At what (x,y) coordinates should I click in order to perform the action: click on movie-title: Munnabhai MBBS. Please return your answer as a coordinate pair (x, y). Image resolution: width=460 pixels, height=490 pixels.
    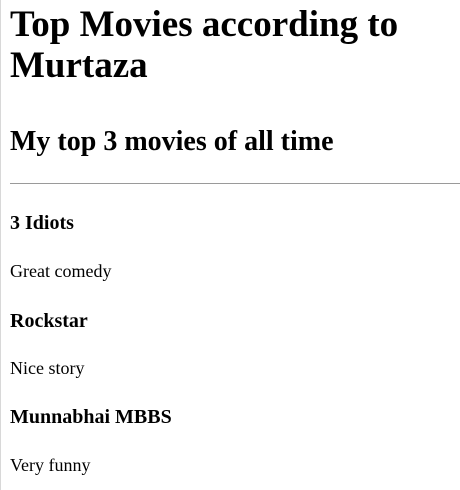
    Looking at the image, I should click on (91, 417).